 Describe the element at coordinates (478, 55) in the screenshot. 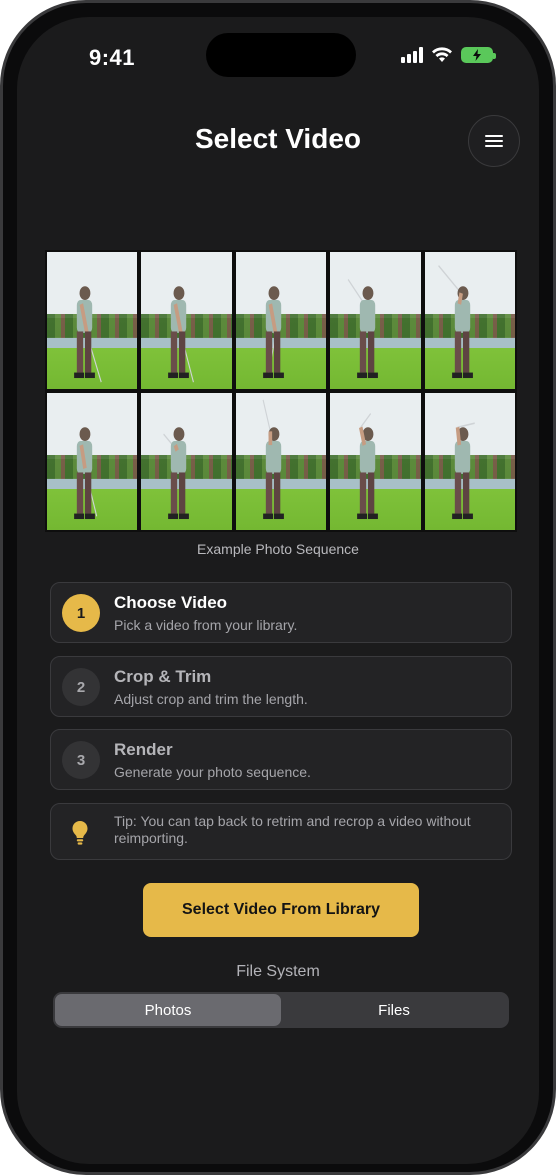

I see `battery-icon` at that location.